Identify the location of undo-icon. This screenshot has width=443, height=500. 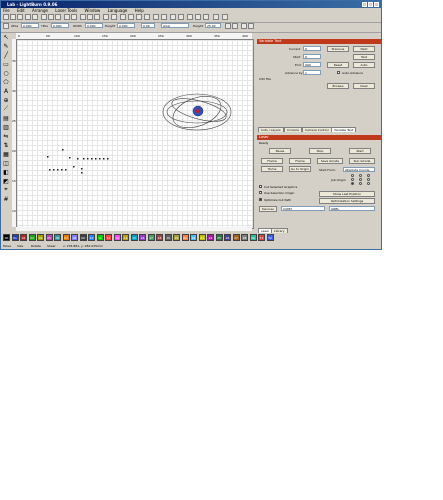
(67, 17).